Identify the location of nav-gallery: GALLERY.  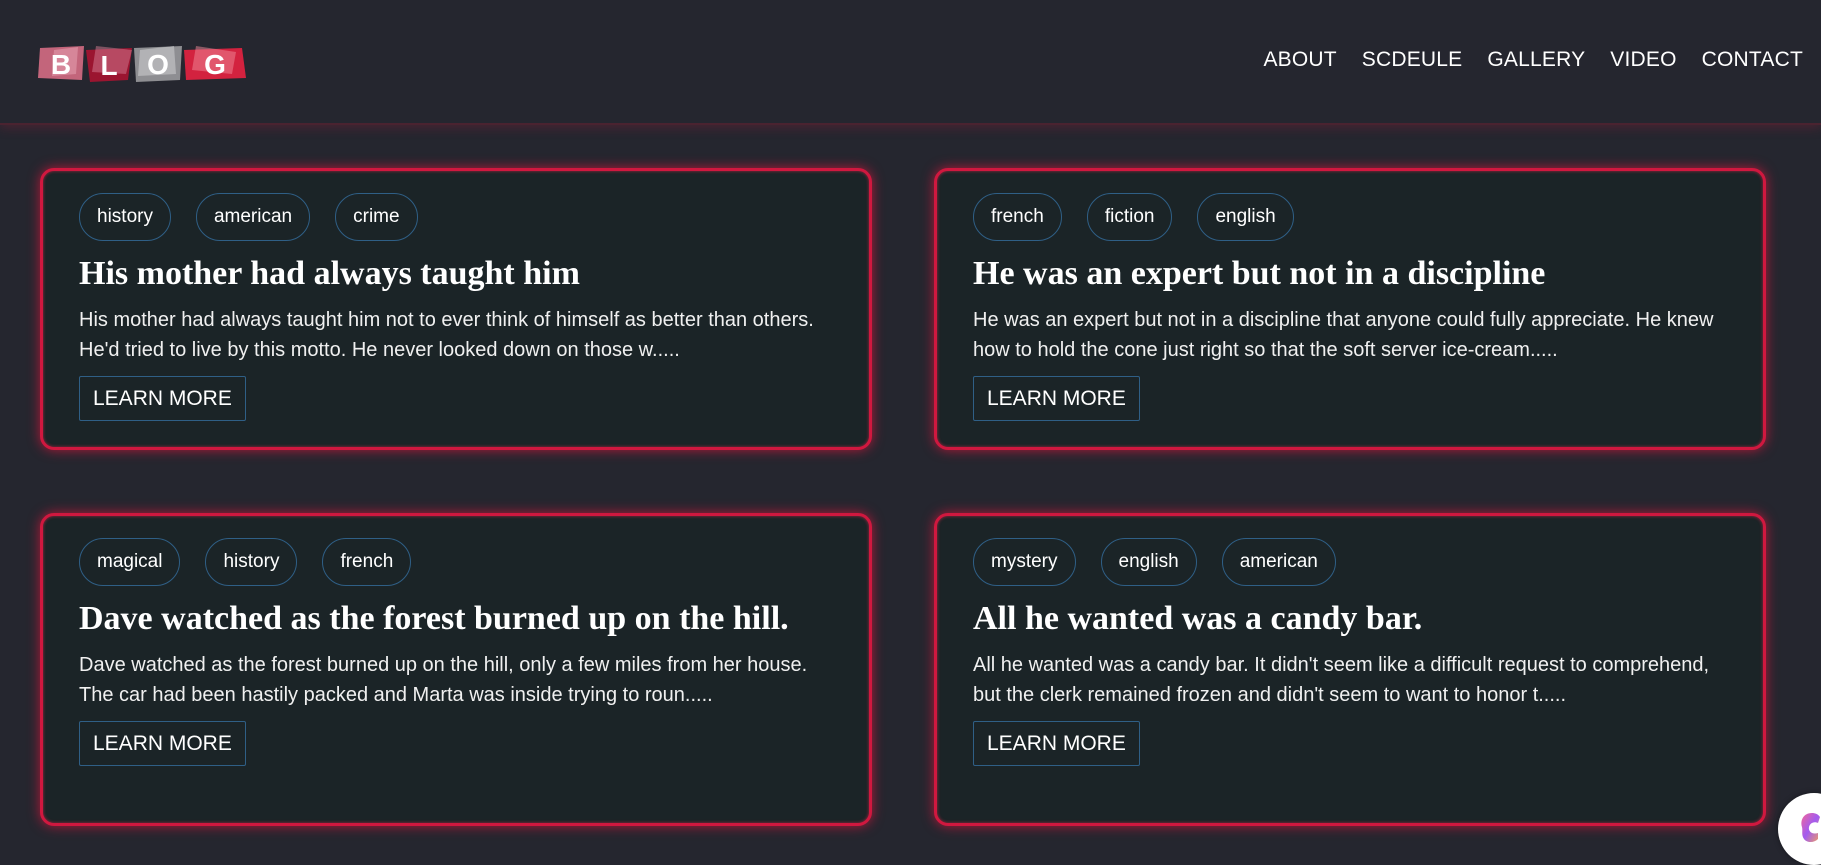
(1536, 60).